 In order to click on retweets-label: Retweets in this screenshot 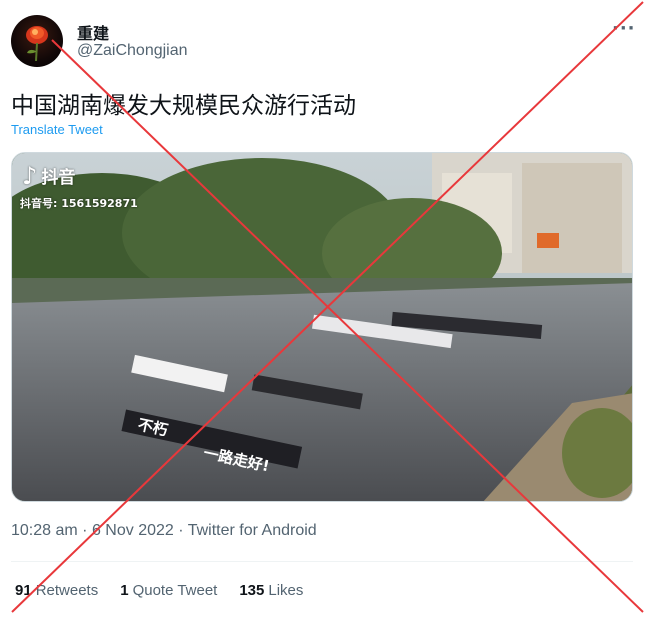, I will do `click(67, 590)`.